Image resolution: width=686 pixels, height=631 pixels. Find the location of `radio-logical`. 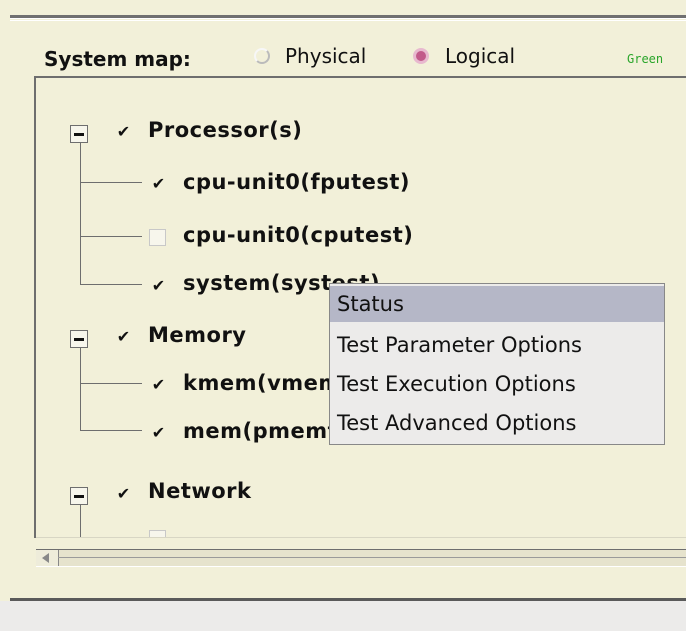

radio-logical is located at coordinates (421, 56).